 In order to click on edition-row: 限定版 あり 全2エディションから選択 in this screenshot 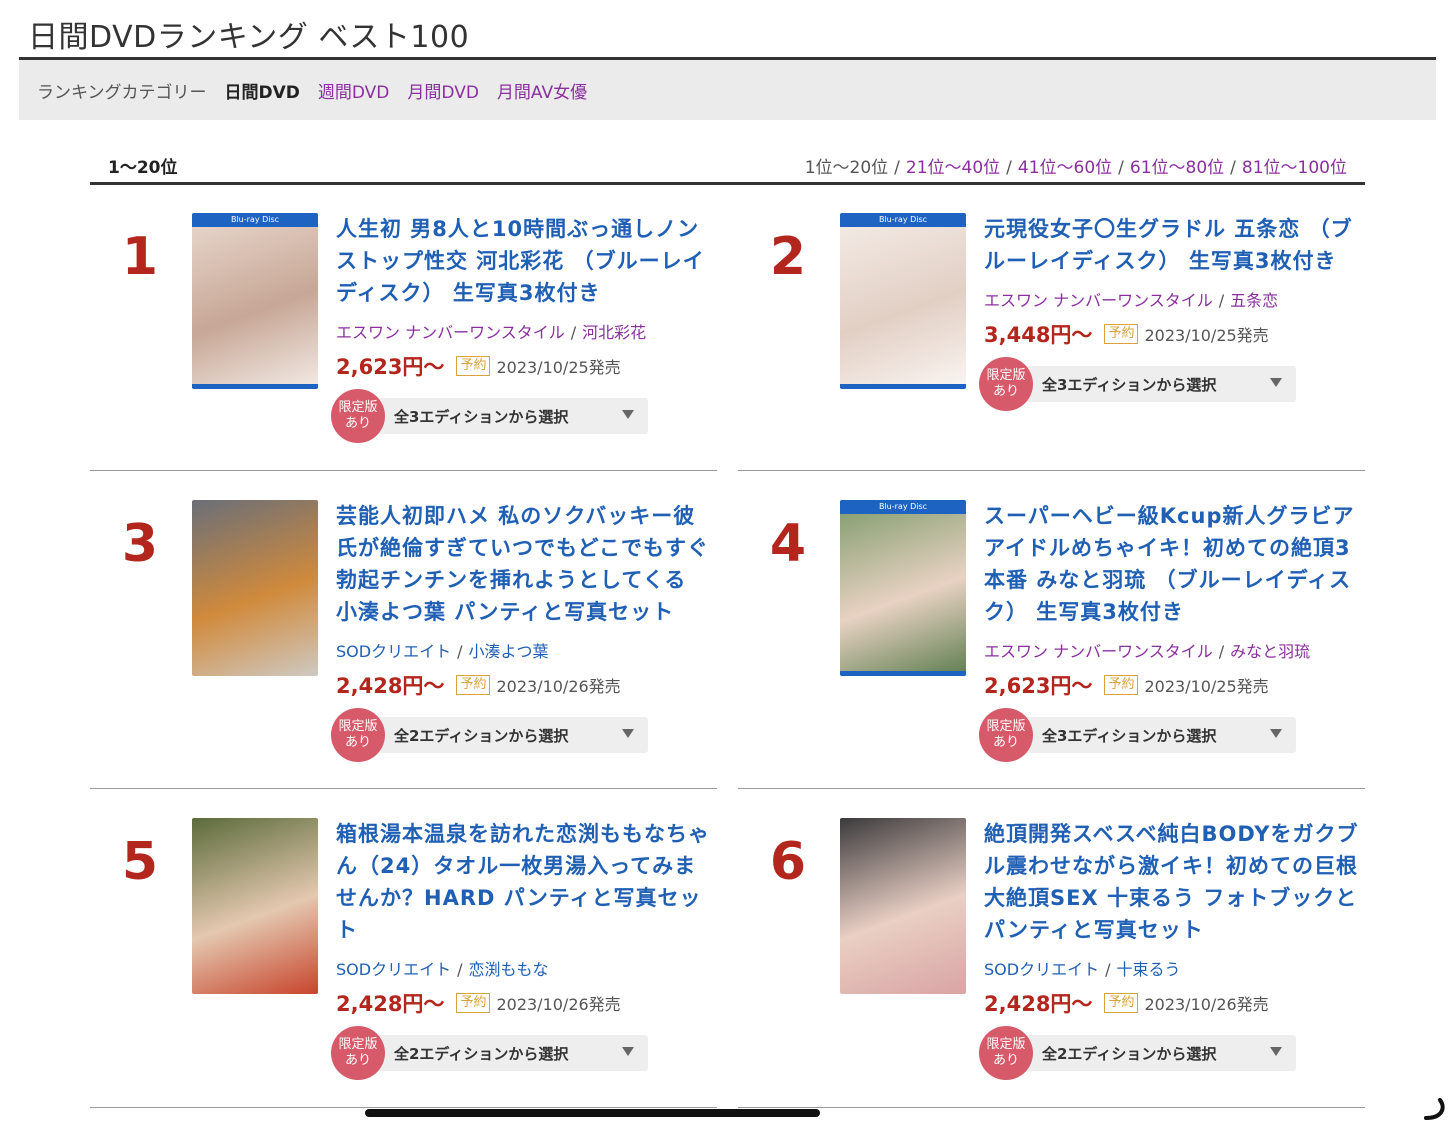, I will do `click(523, 735)`.